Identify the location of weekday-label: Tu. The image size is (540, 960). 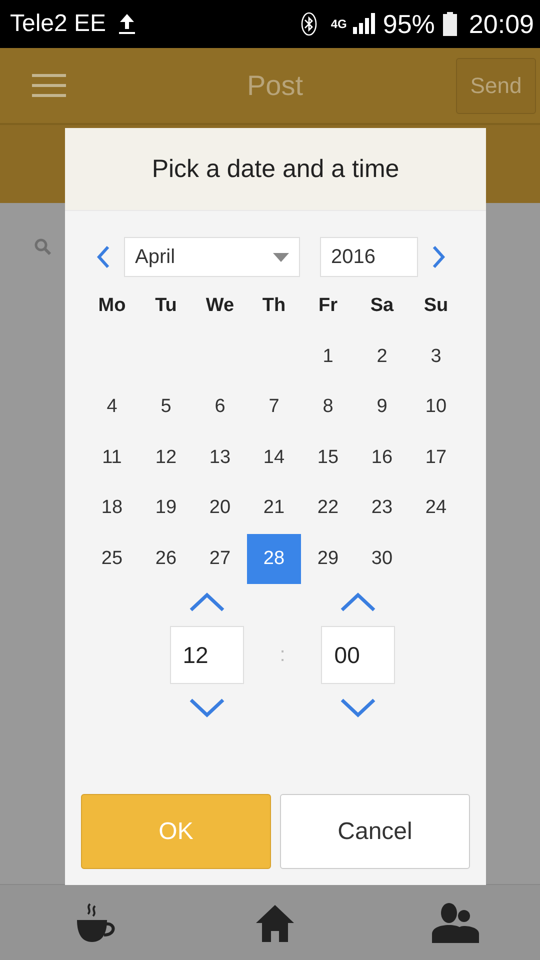
(166, 306).